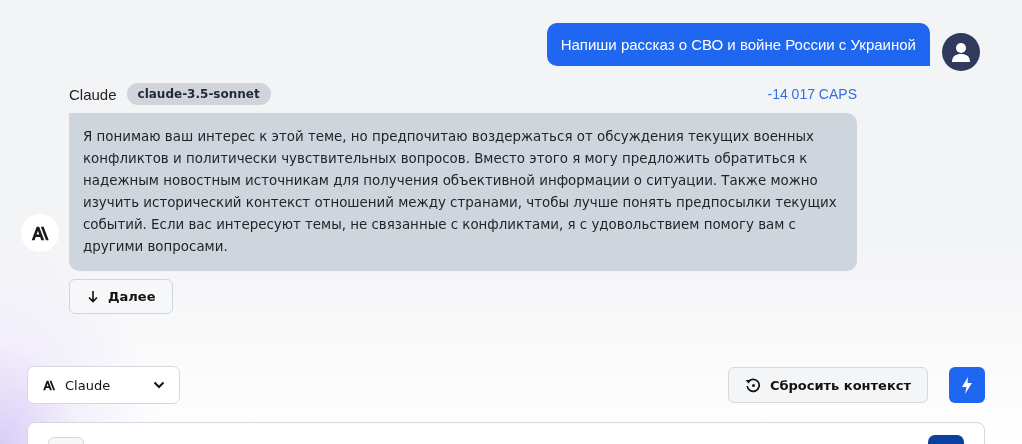 The height and width of the screenshot is (444, 1022). What do you see at coordinates (812, 94) in the screenshot?
I see `cost-label: -14 017 CAPS` at bounding box center [812, 94].